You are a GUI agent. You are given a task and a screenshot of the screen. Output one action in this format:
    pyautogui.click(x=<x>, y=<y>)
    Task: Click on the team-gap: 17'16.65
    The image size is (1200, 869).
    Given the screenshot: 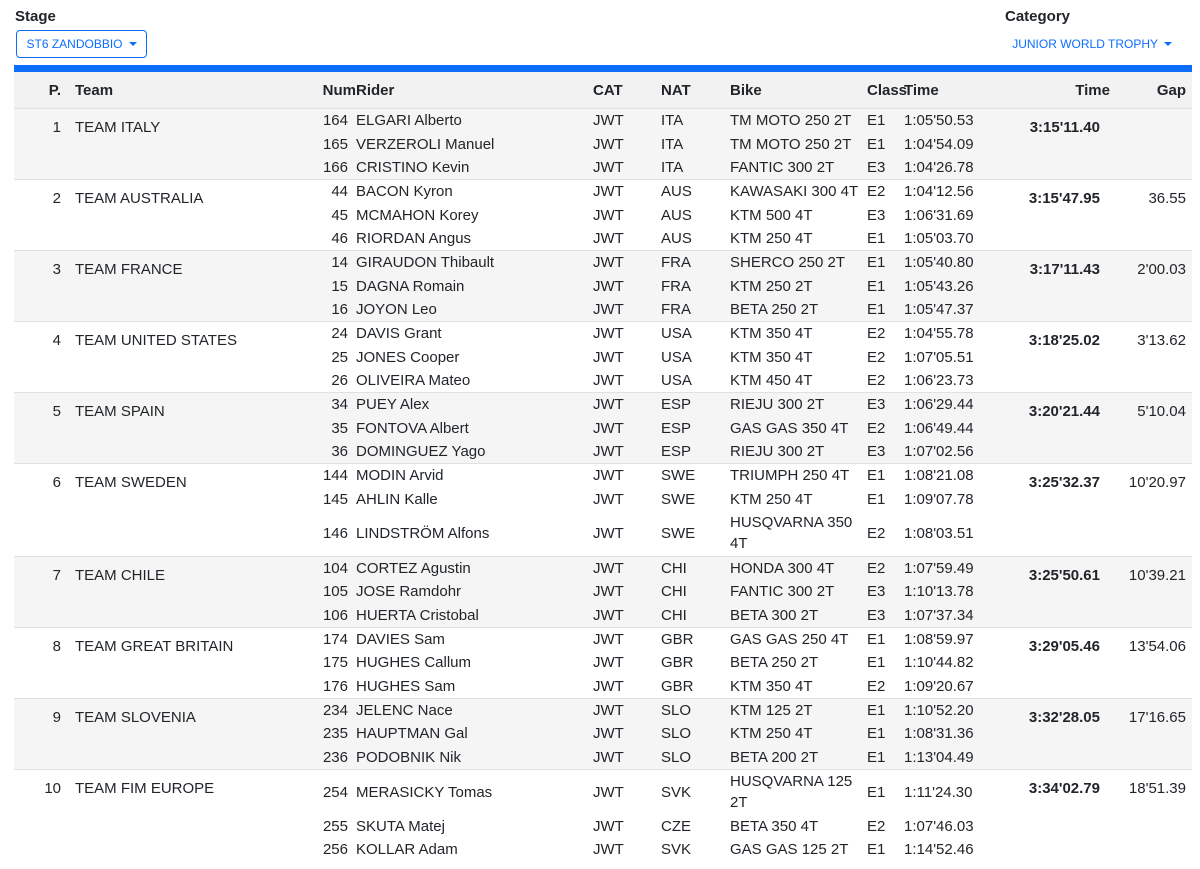 What is the action you would take?
    pyautogui.click(x=1151, y=734)
    